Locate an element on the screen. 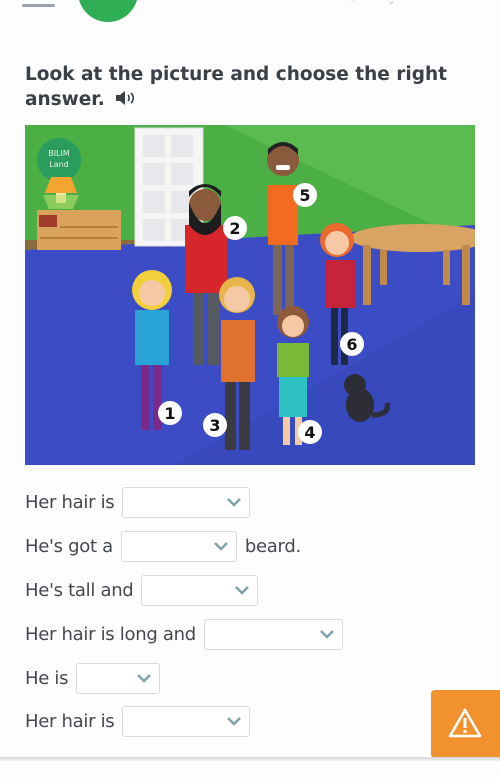 This screenshot has width=500, height=777. label-6: 6 is located at coordinates (352, 344).